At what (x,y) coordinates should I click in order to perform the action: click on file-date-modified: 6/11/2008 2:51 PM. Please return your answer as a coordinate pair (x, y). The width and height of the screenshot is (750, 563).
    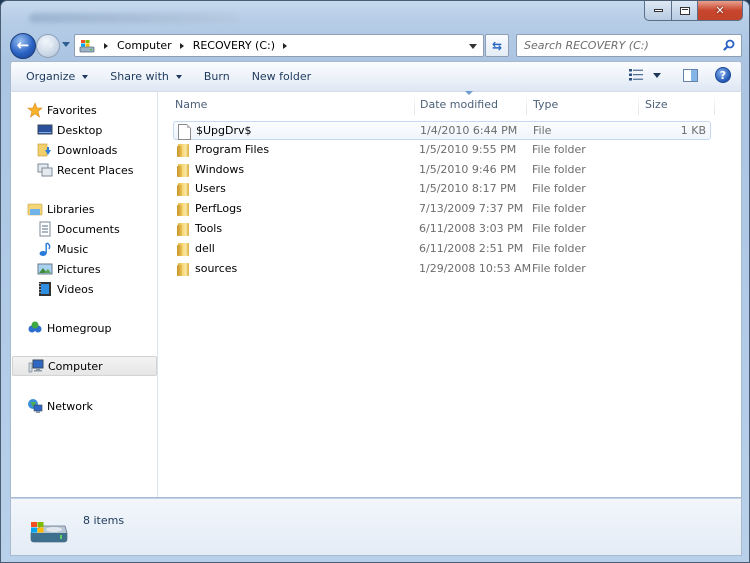
    Looking at the image, I should click on (471, 248).